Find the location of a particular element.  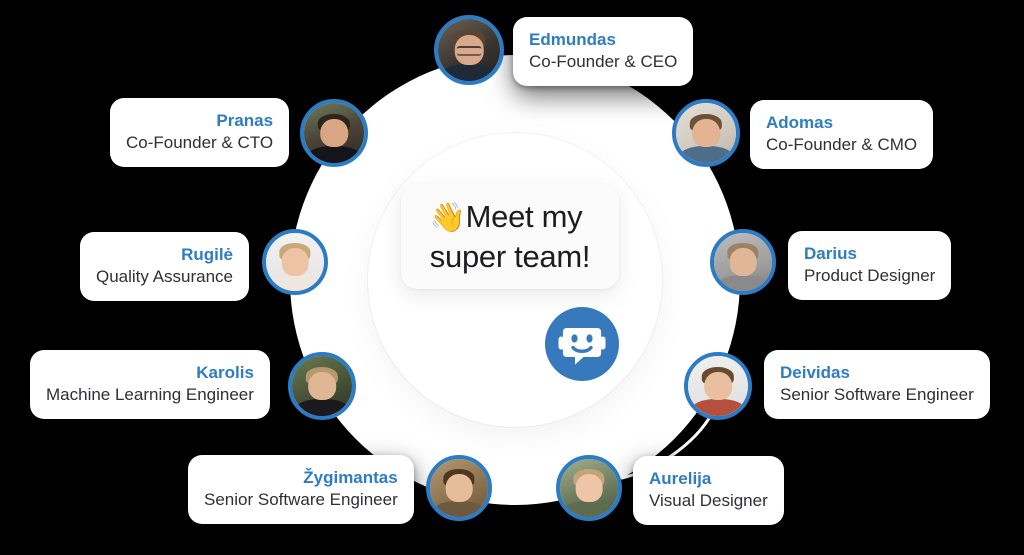

member-name: Rugilė is located at coordinates (207, 254).